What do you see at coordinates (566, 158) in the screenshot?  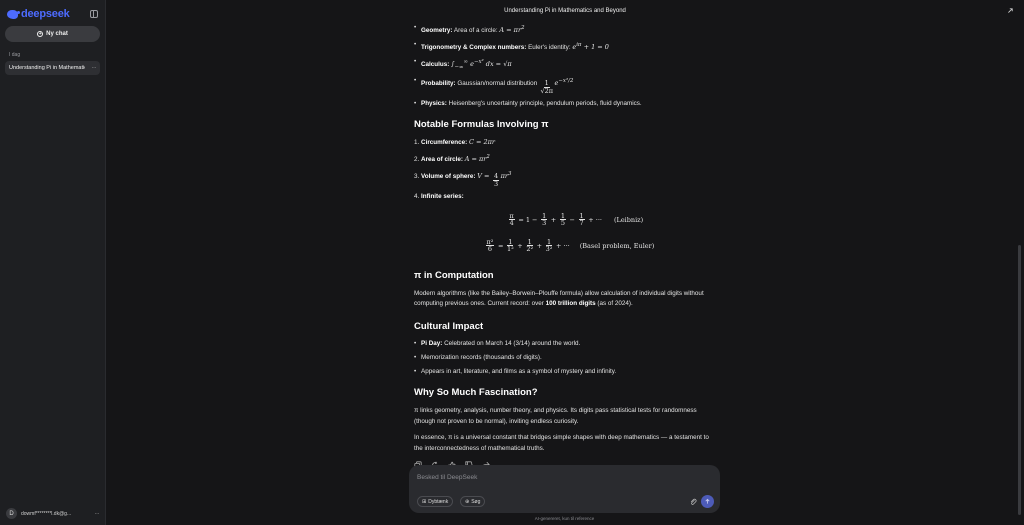 I see `list-item: 2. Area of circle: A = πr2` at bounding box center [566, 158].